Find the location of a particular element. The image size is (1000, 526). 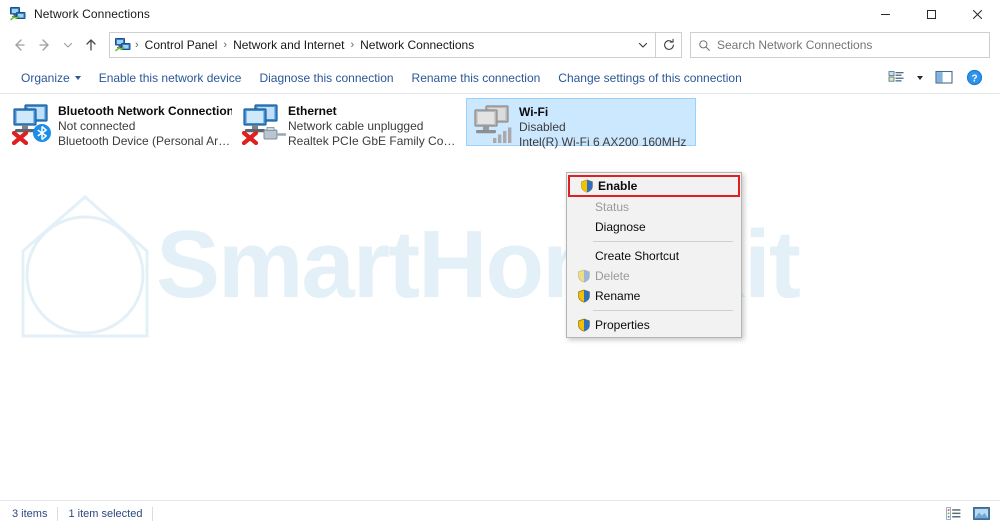

close-button is located at coordinates (977, 14).